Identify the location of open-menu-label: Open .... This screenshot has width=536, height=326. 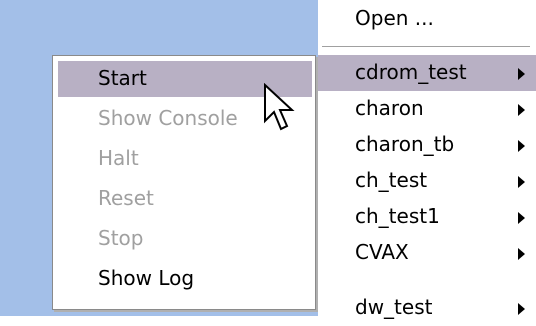
(394, 18).